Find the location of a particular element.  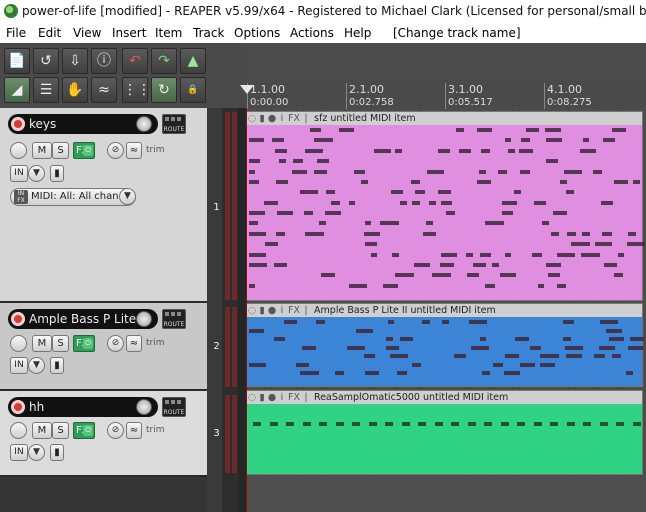

edit-cursor-marker is located at coordinates (247, 89).